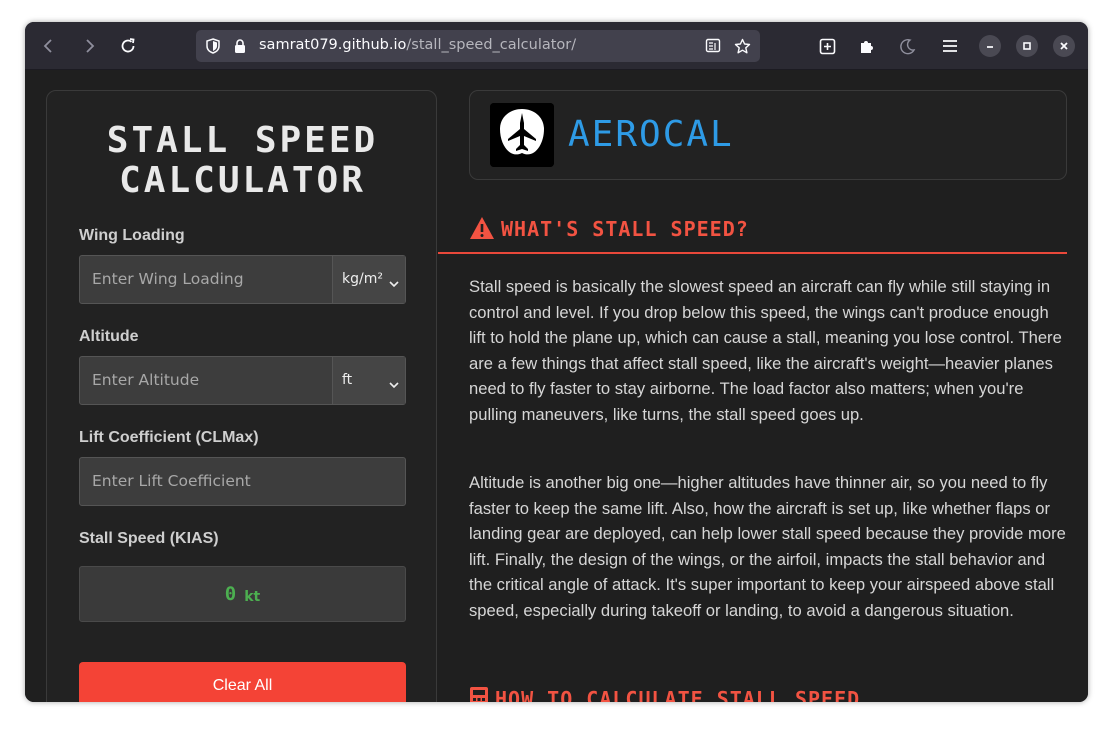 The width and height of the screenshot is (1113, 731). What do you see at coordinates (482, 228) in the screenshot?
I see `warning-triangle-icon` at bounding box center [482, 228].